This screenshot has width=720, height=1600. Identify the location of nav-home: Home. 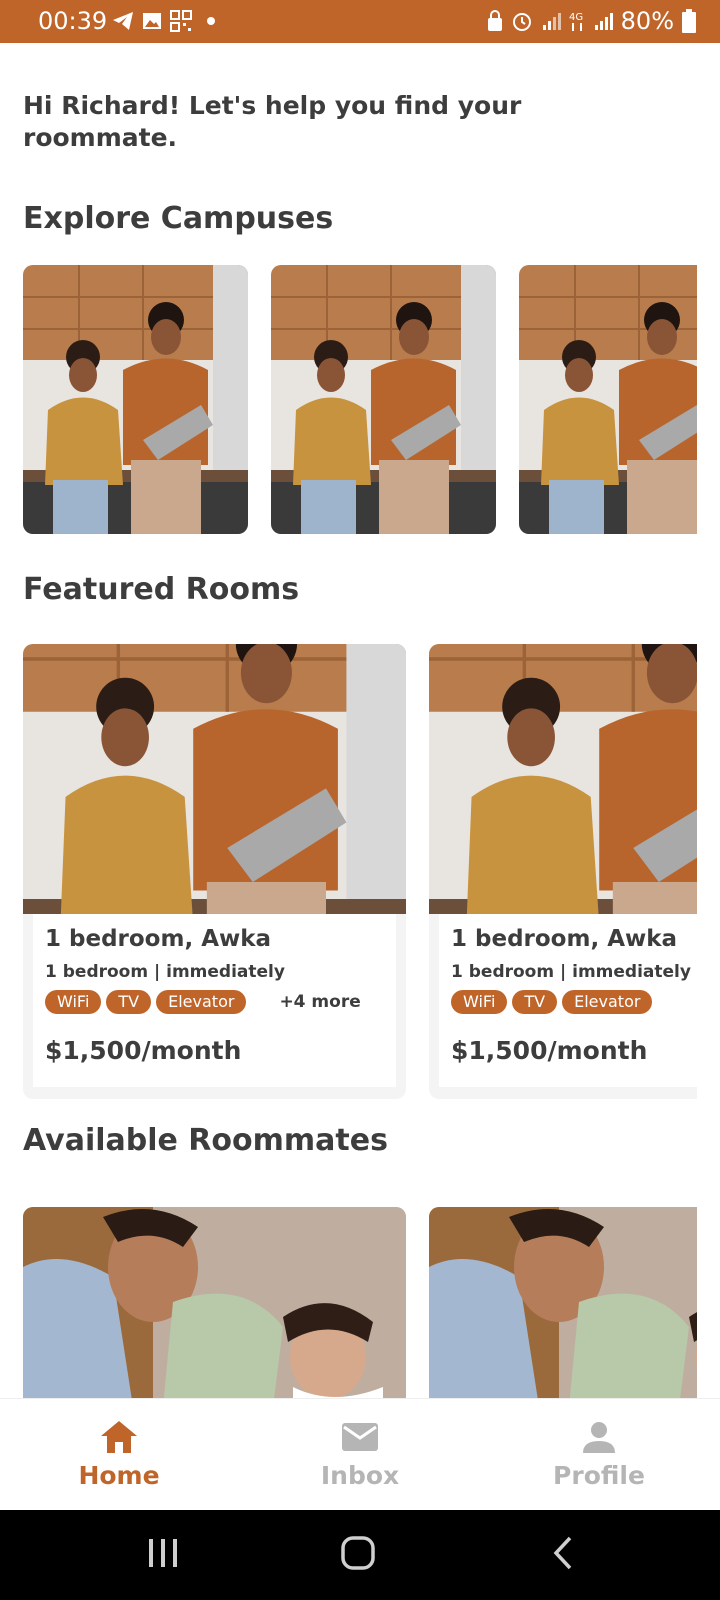
(119, 1454).